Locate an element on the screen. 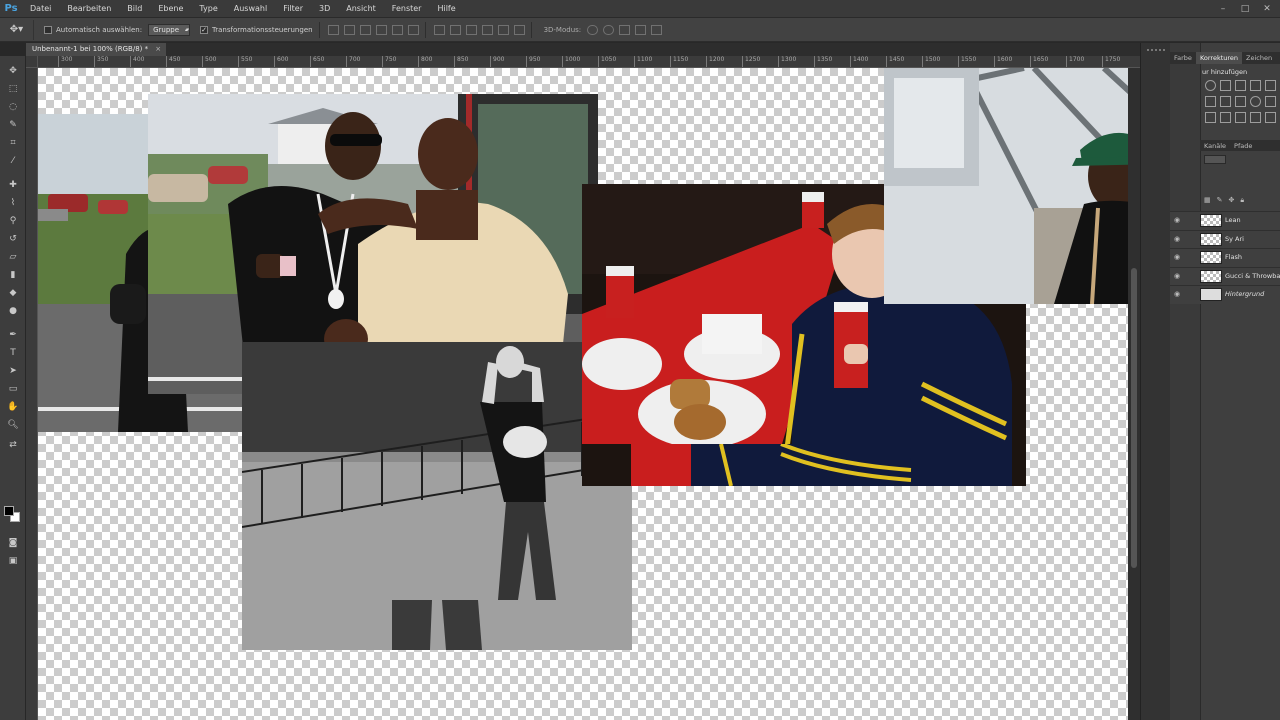 The width and height of the screenshot is (1280, 720). history-brush-tool-icon: ↺ is located at coordinates (13, 239).